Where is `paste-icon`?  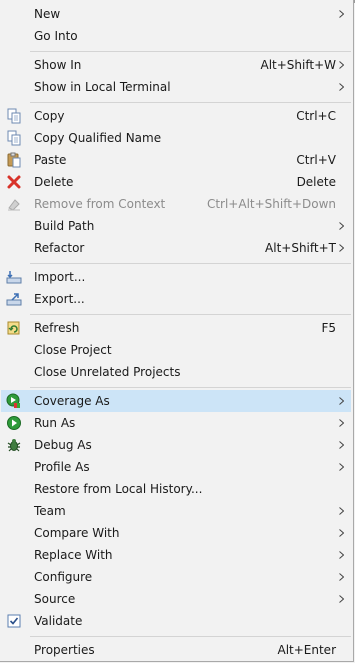
paste-icon is located at coordinates (14, 160).